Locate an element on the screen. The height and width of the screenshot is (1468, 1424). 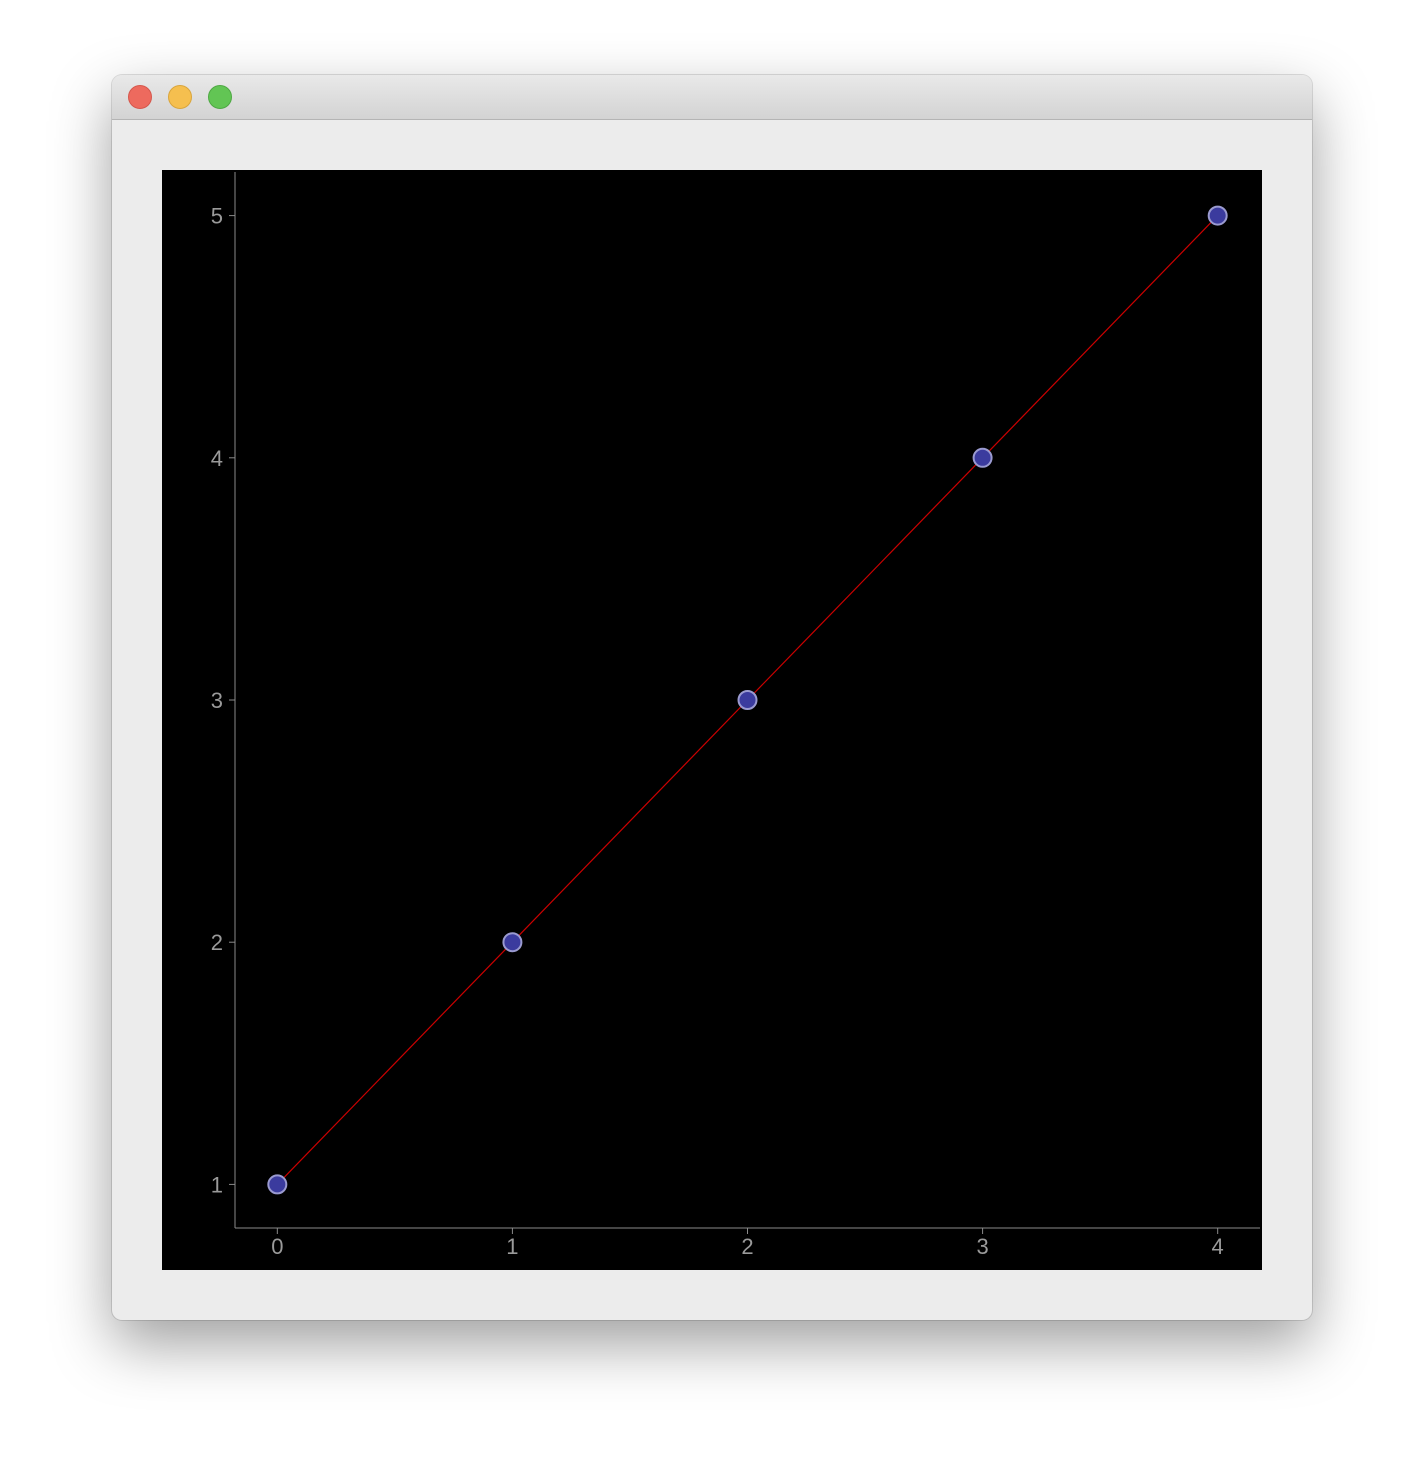
x-tick-label: 0 is located at coordinates (277, 1246).